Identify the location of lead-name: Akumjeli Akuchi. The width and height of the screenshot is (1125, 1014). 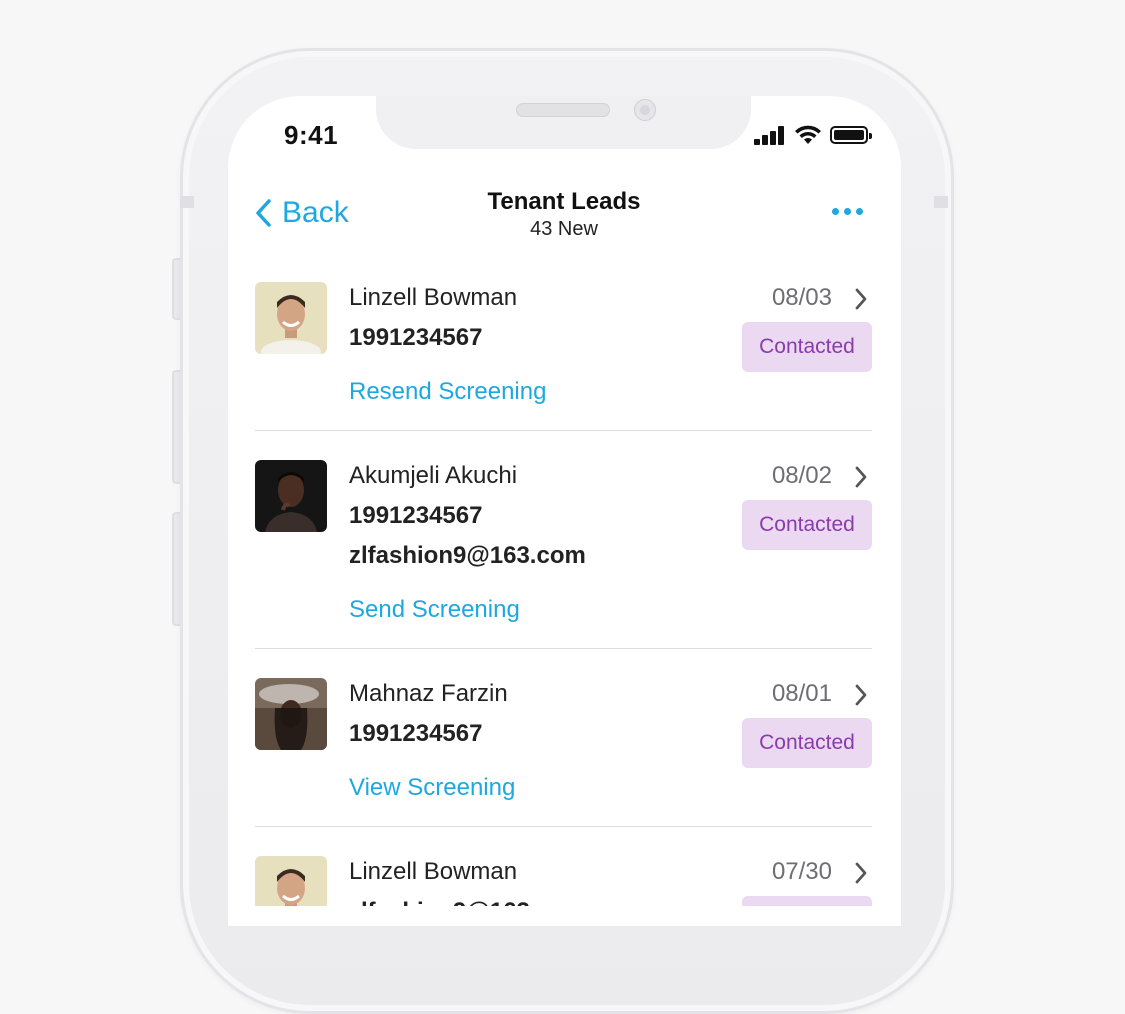
(433, 475).